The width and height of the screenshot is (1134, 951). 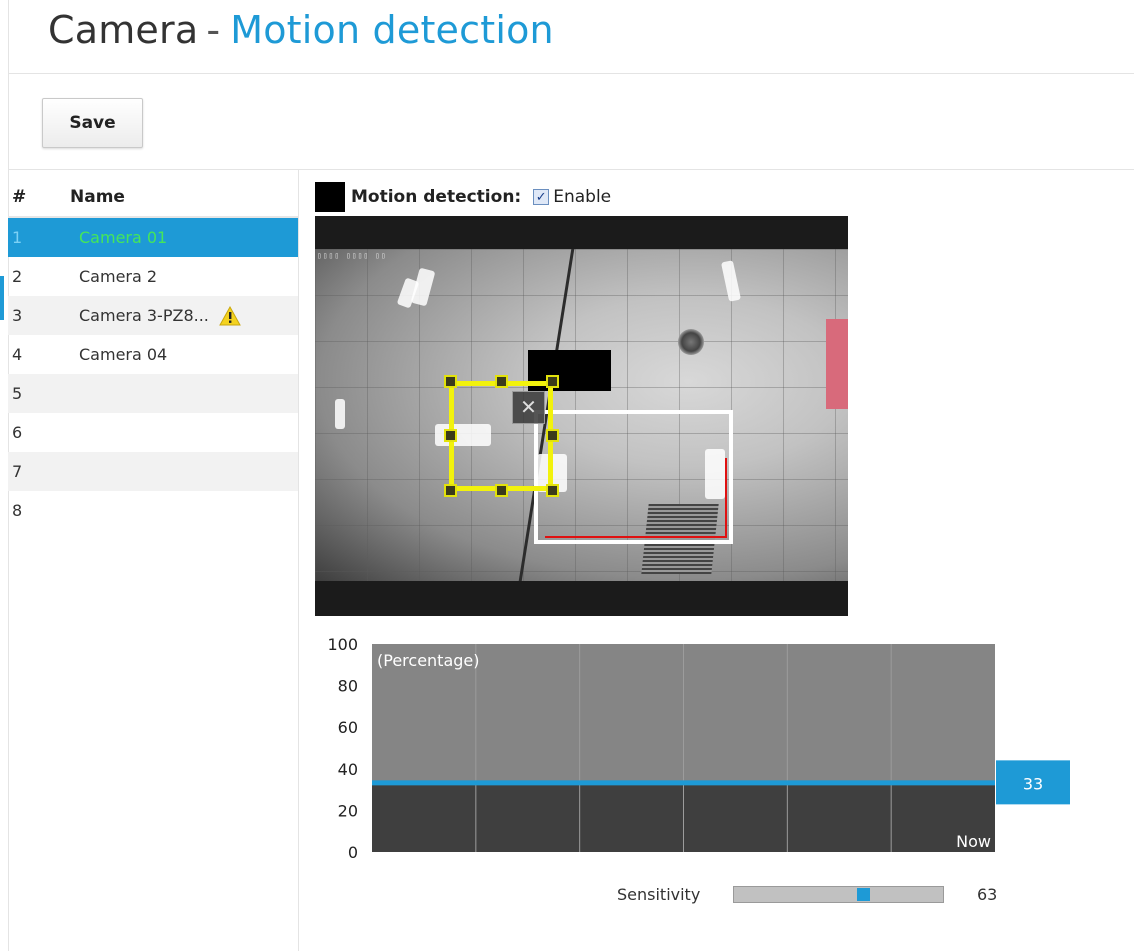 I want to click on section-divider, so click(x=571, y=169).